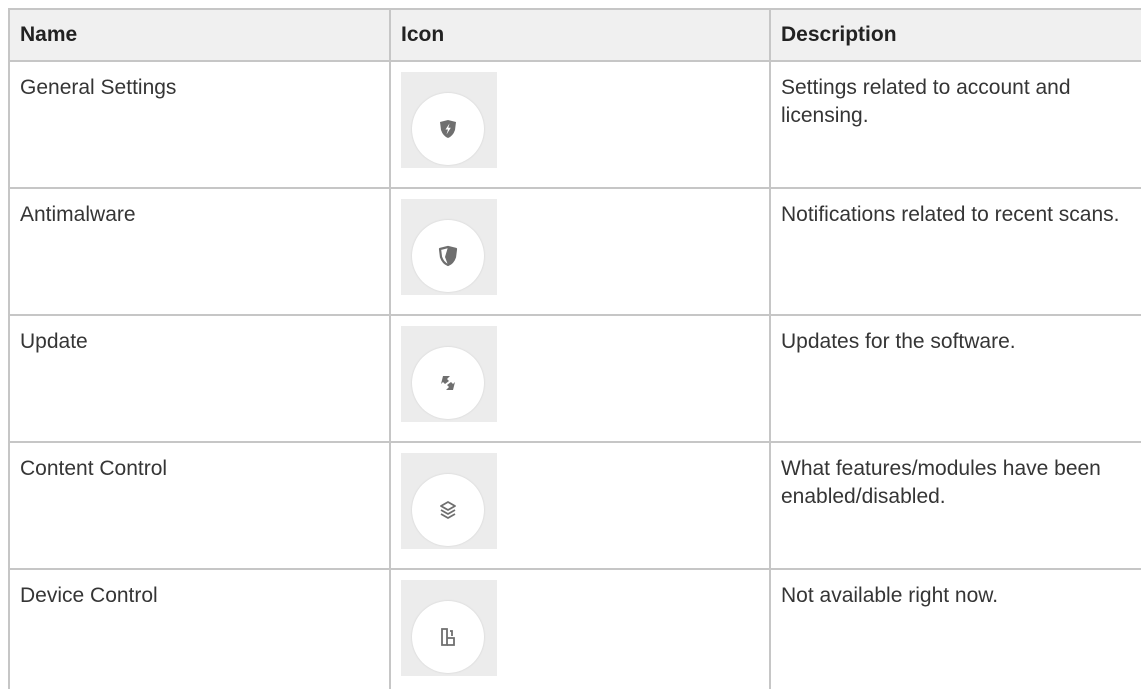 This screenshot has width=1141, height=689. What do you see at coordinates (199, 628) in the screenshot?
I see `row-name-cell: Device Control` at bounding box center [199, 628].